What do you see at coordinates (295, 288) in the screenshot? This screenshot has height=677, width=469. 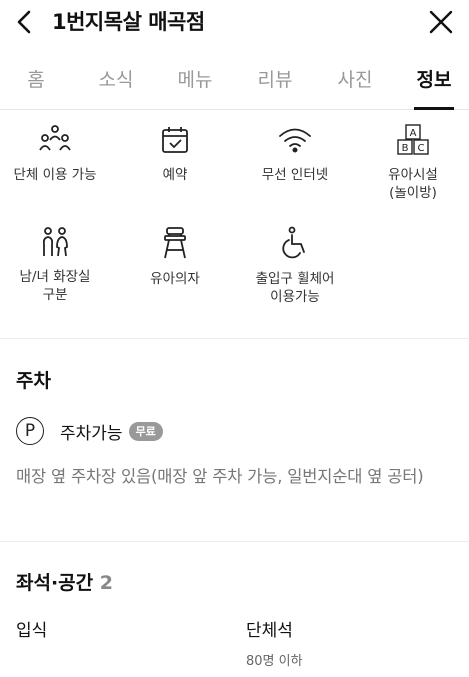 I see `amenity-label: 출입구 휠체어 이용가능` at bounding box center [295, 288].